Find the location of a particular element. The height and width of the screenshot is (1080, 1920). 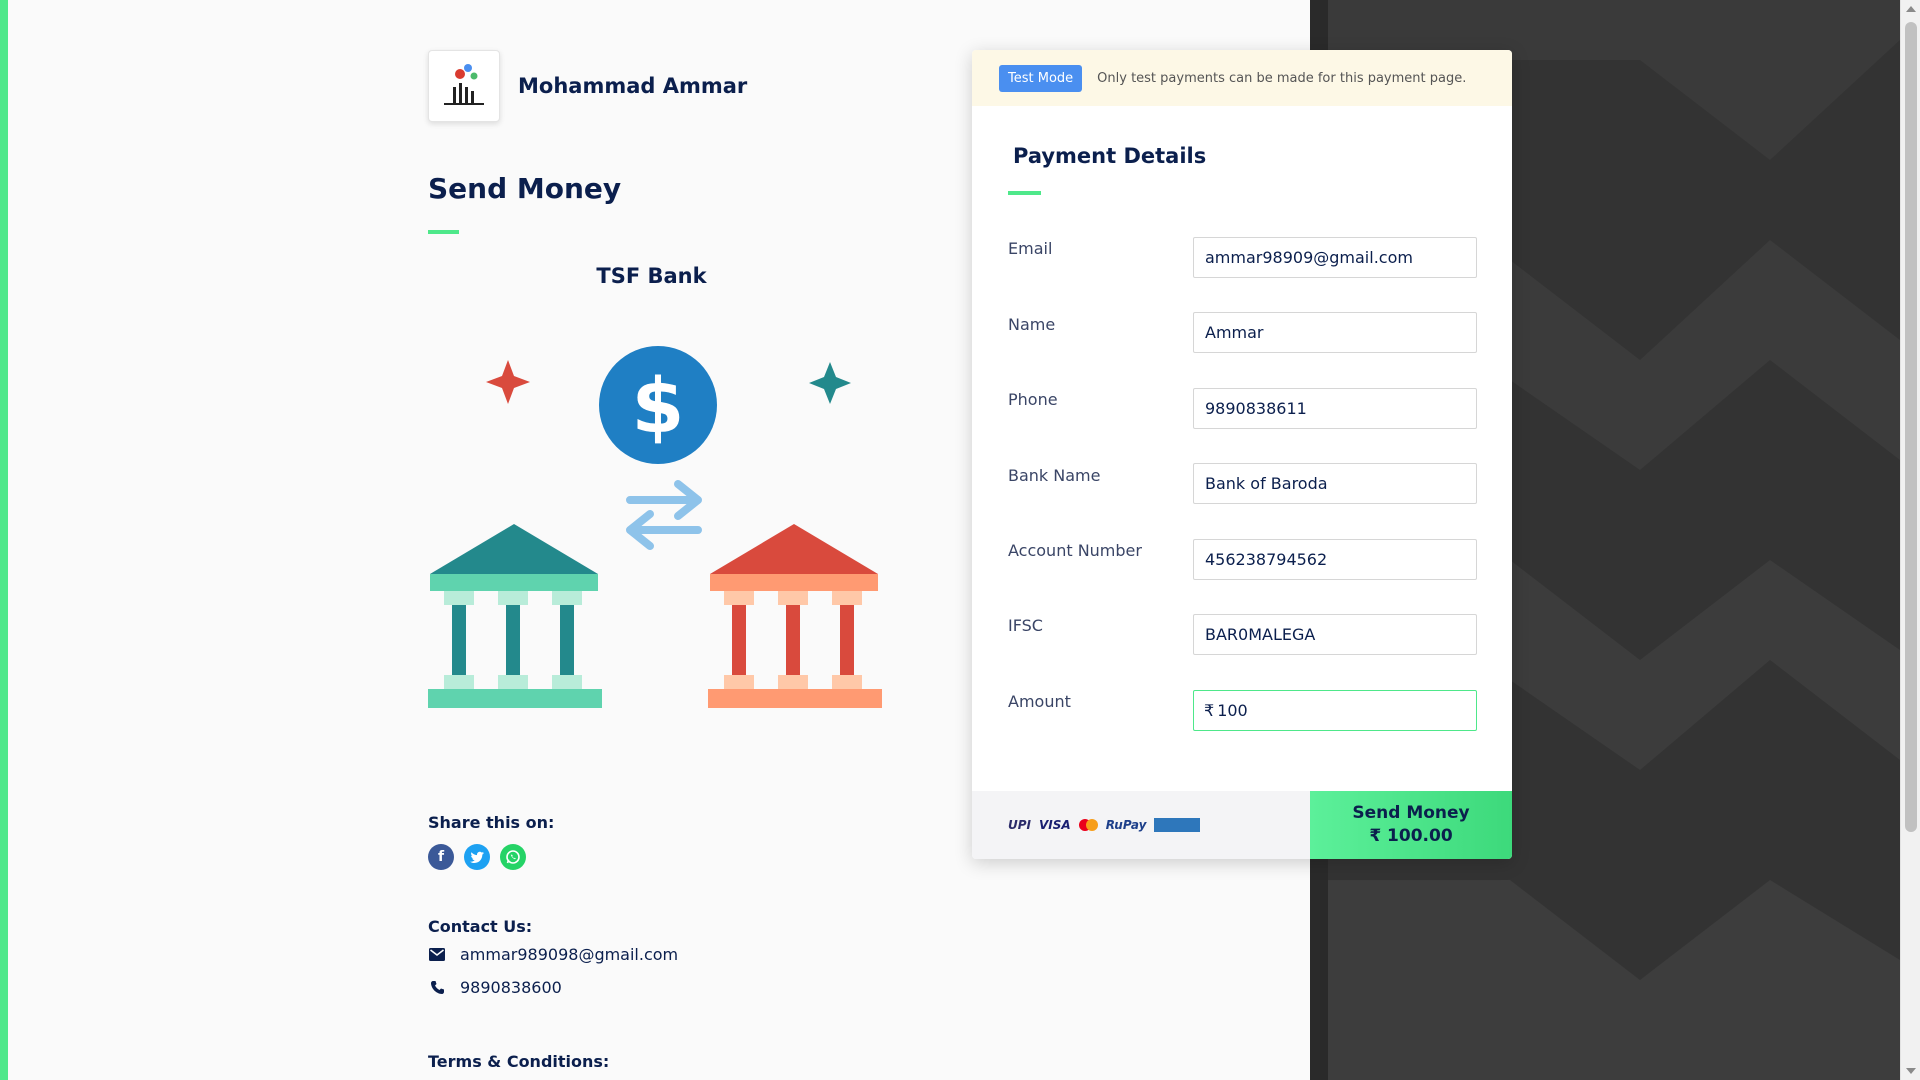

amount-input is located at coordinates (1337, 710).